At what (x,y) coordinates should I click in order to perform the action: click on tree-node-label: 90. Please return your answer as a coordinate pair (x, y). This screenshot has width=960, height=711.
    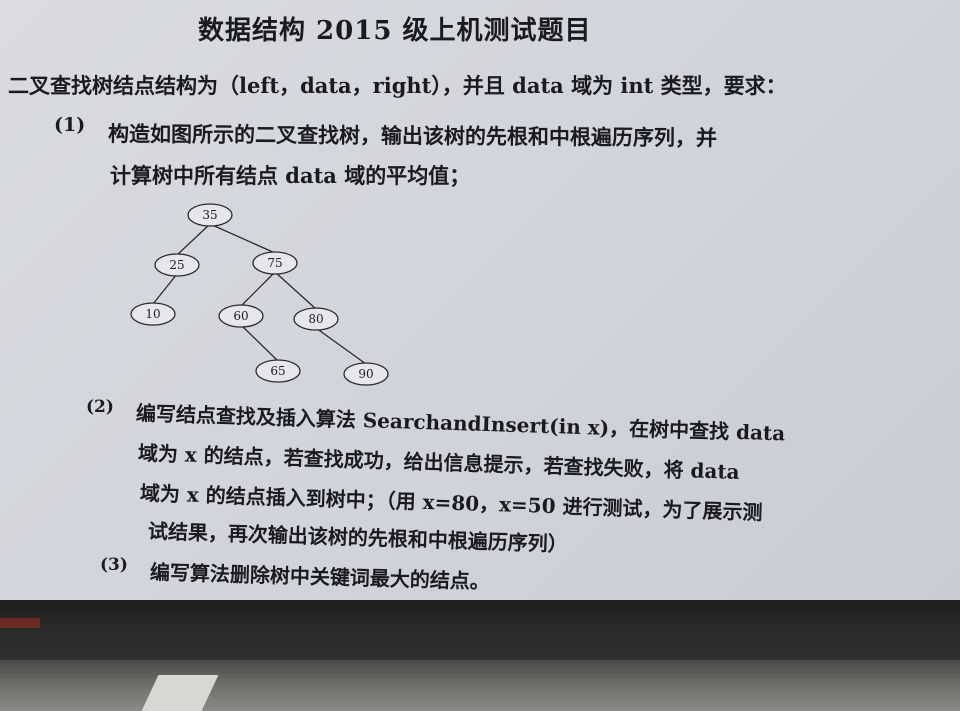
    Looking at the image, I should click on (365, 374).